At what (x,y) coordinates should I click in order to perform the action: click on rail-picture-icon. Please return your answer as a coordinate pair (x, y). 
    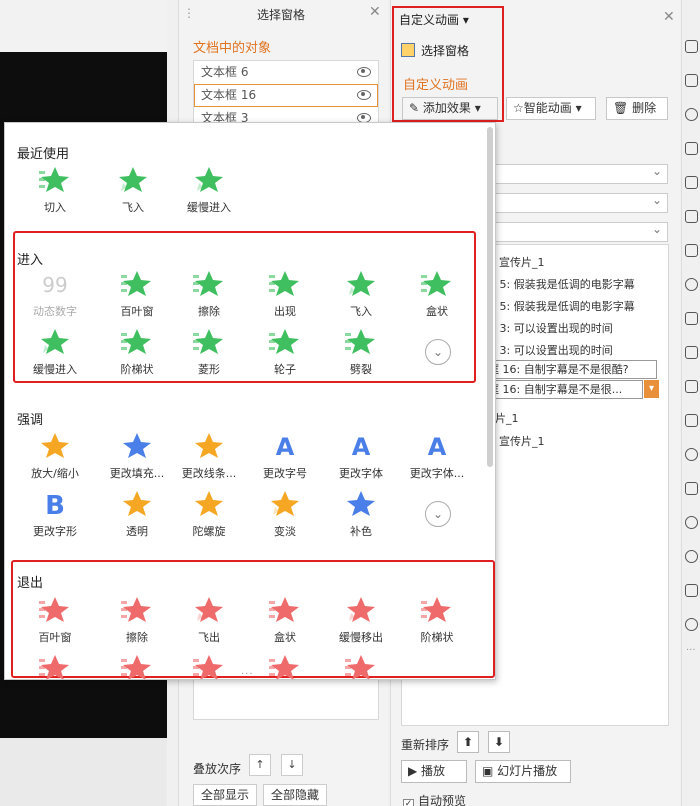
    Looking at the image, I should click on (691, 318).